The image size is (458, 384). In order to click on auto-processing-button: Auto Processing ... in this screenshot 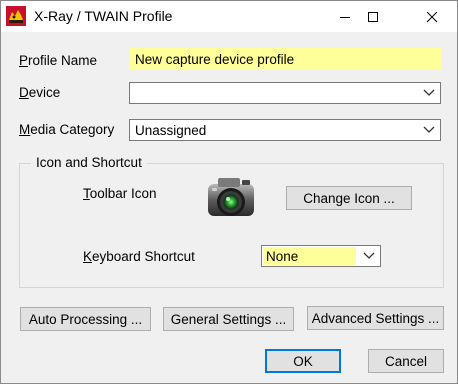, I will do `click(85, 319)`.